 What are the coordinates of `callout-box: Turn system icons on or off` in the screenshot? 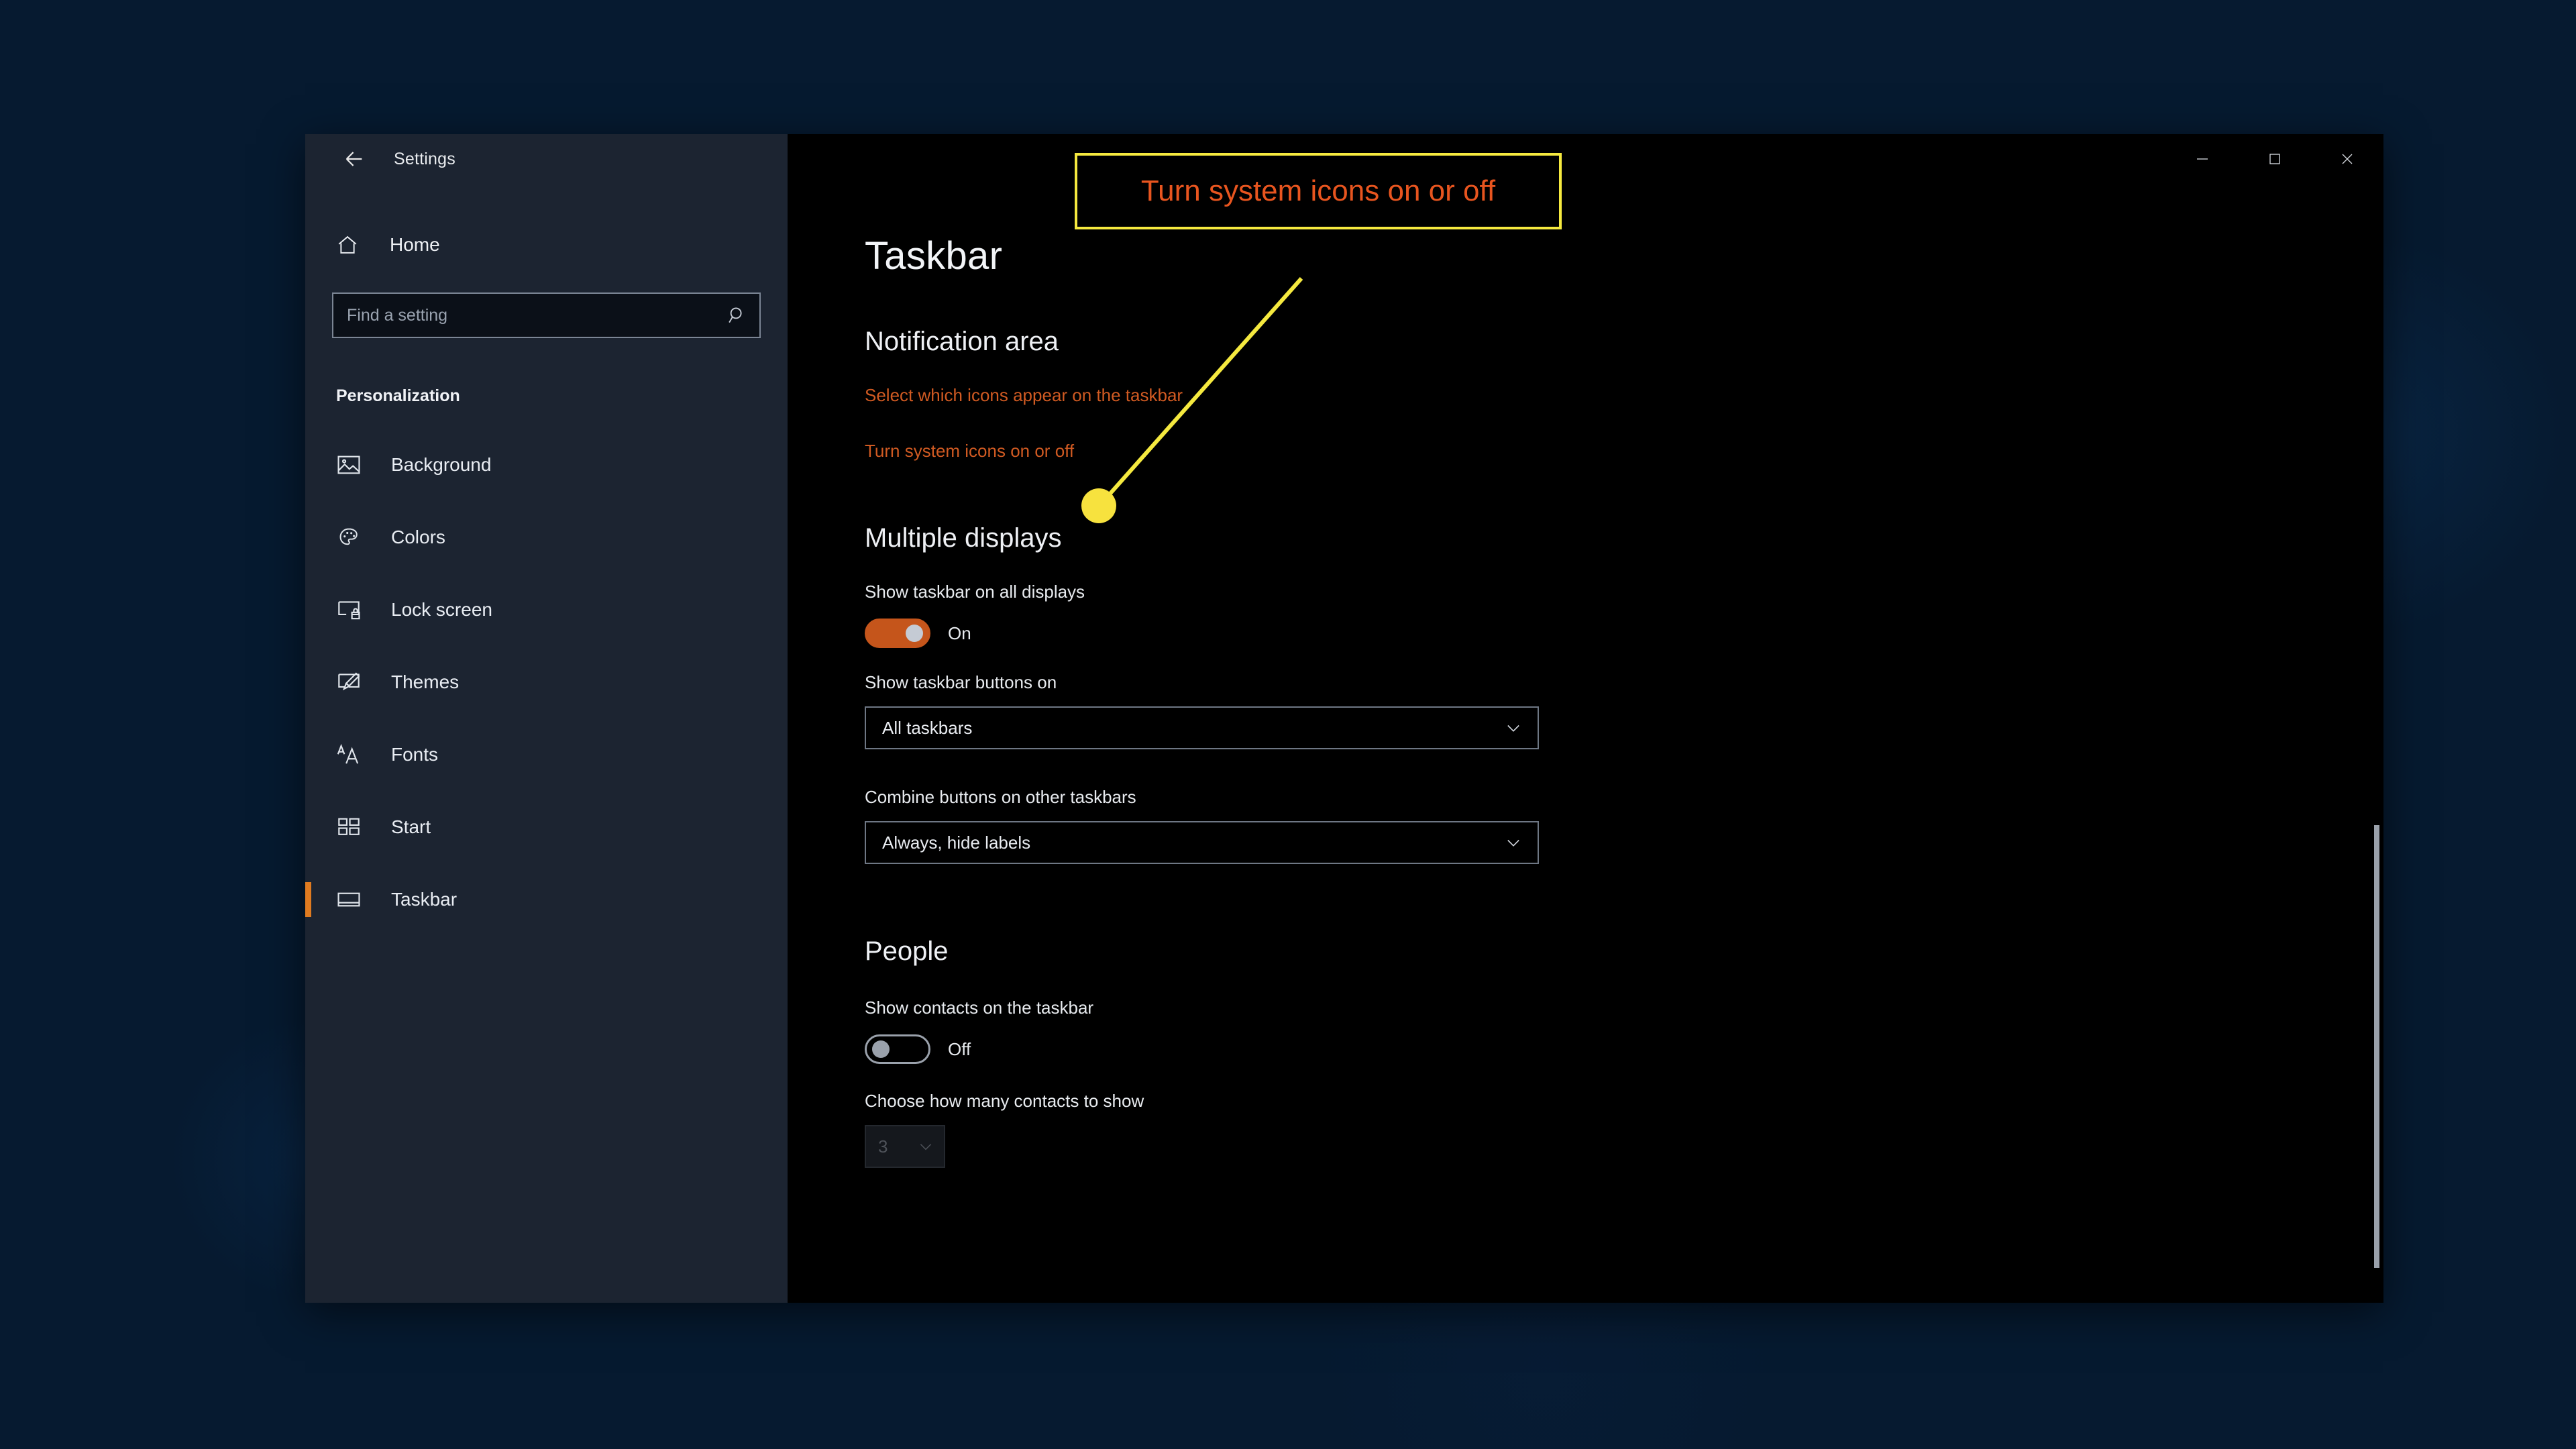 It's located at (1318, 191).